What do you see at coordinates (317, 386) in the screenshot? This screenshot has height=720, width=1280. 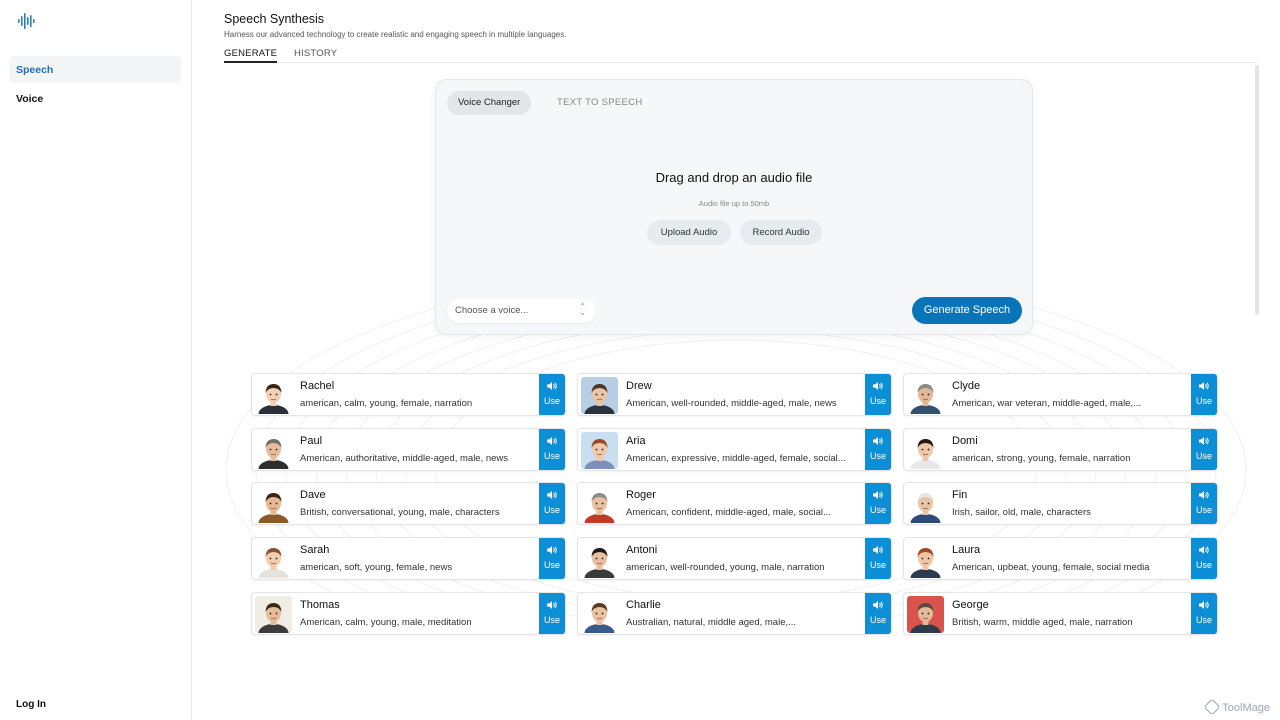 I see `voice-name: Rachel` at bounding box center [317, 386].